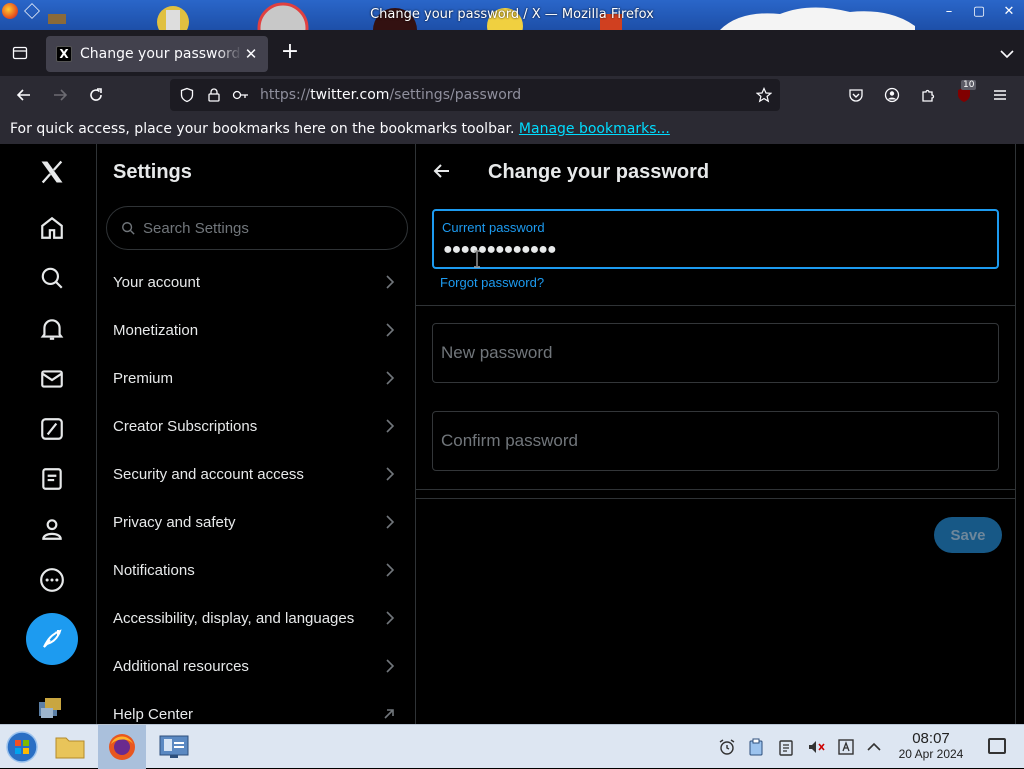  Describe the element at coordinates (20, 53) in the screenshot. I see `firefox-view-icon` at that location.